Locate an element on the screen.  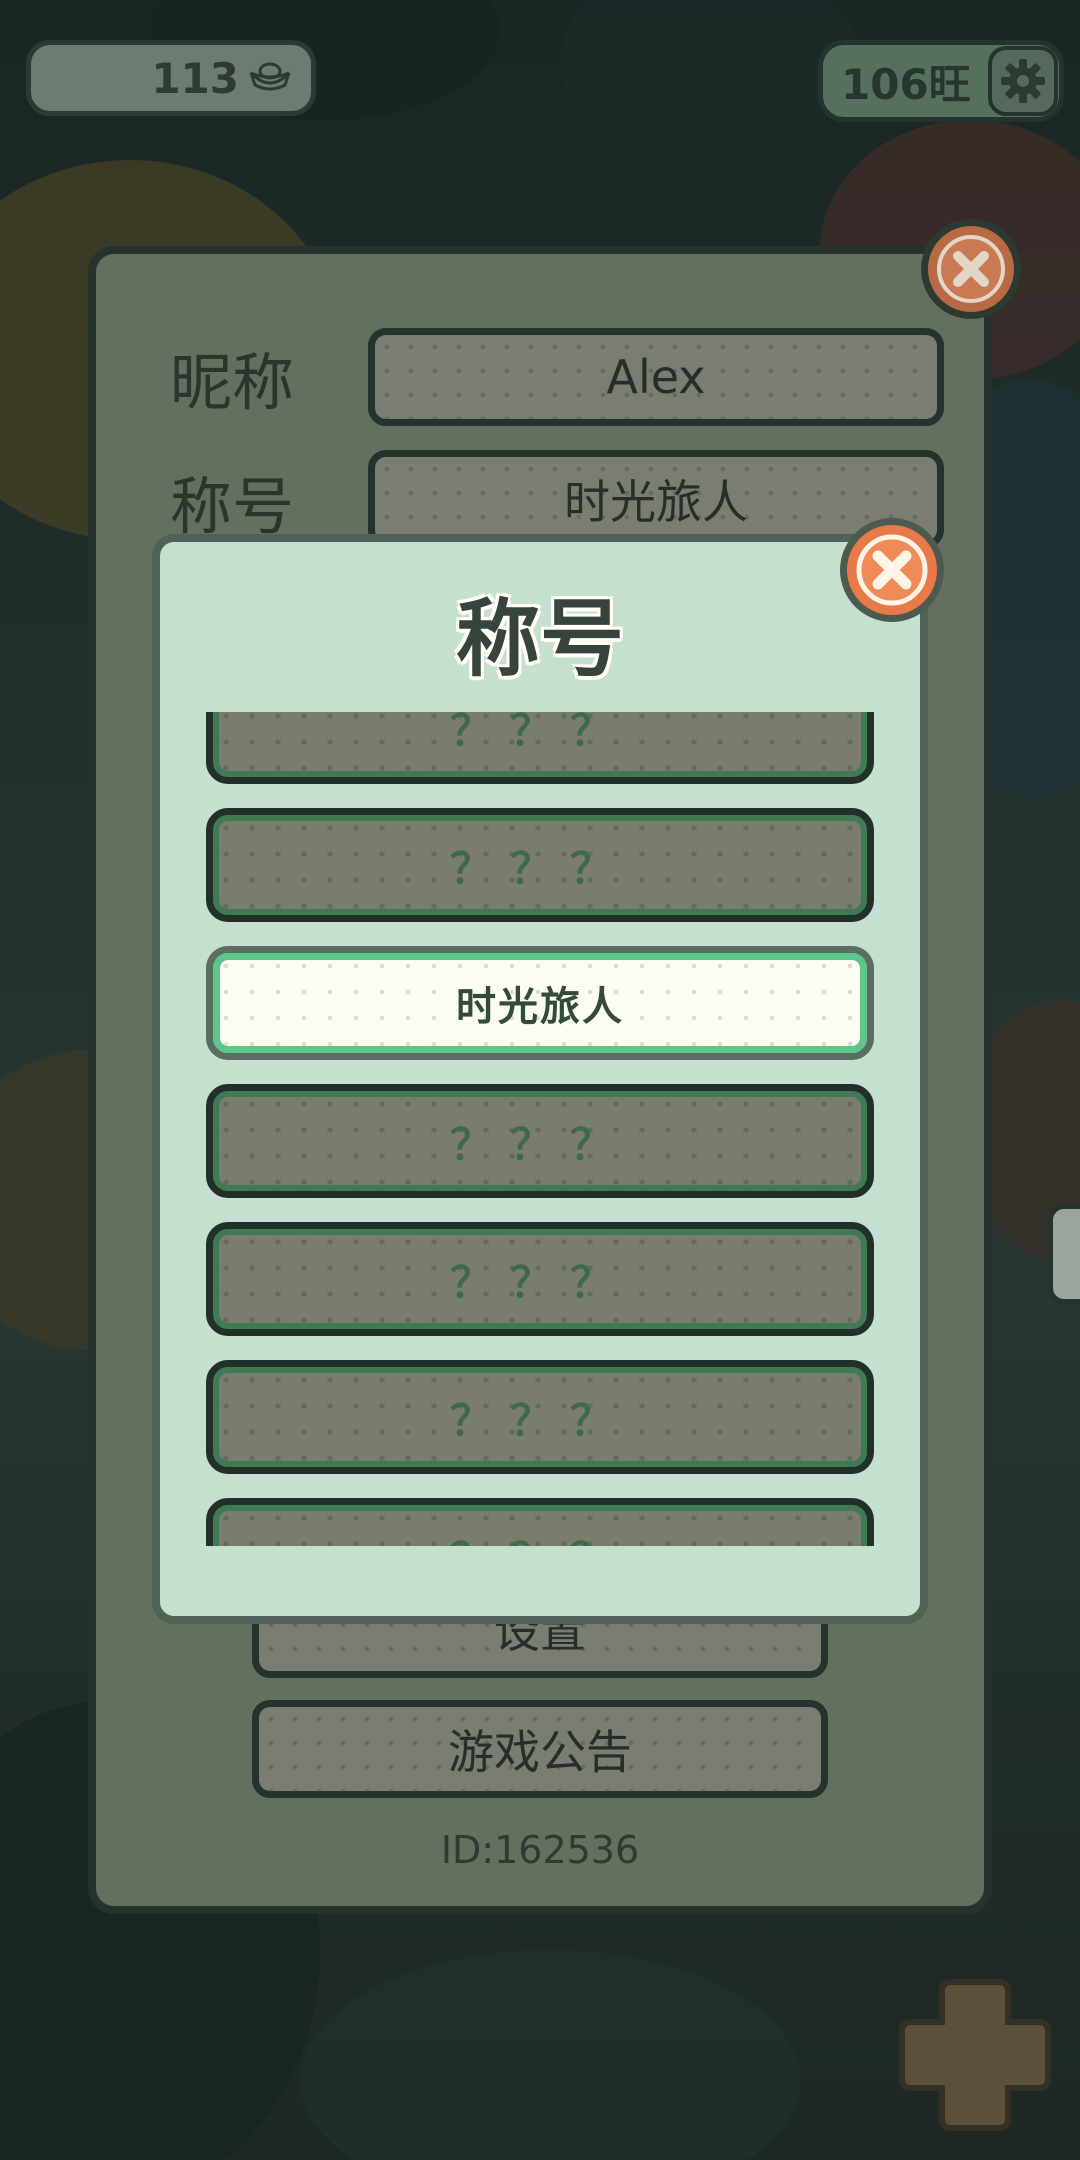
announcement-button: 游戏公告 is located at coordinates (540, 1749).